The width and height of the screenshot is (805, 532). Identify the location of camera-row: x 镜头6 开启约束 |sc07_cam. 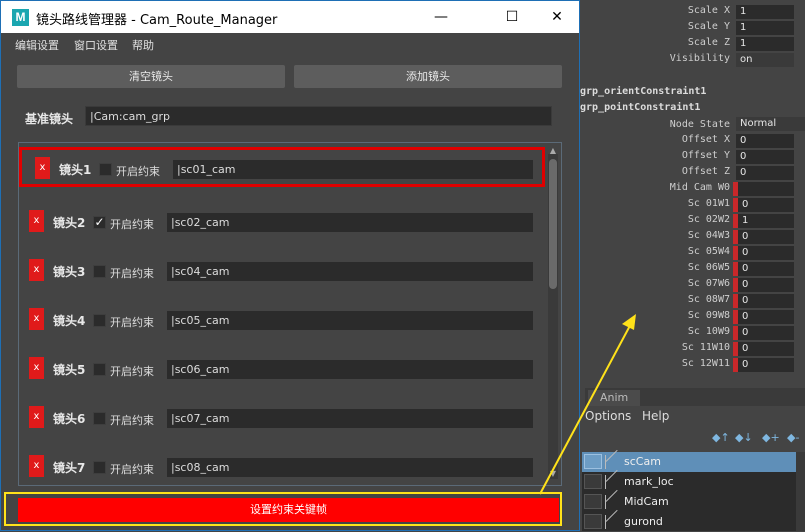
(282, 417).